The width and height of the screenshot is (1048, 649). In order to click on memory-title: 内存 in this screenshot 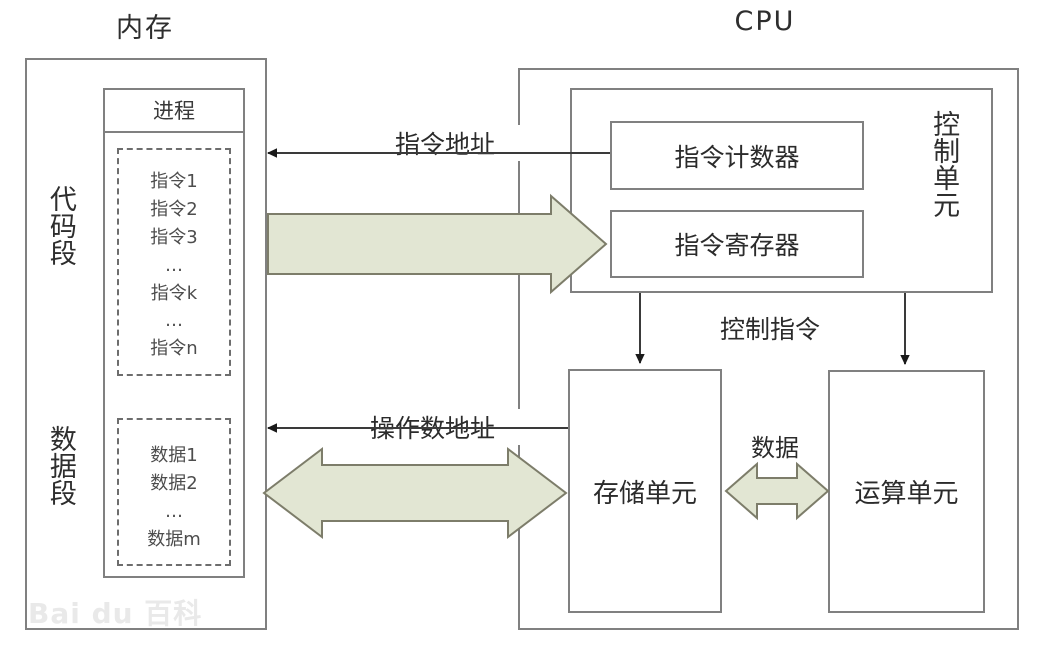, I will do `click(145, 28)`.